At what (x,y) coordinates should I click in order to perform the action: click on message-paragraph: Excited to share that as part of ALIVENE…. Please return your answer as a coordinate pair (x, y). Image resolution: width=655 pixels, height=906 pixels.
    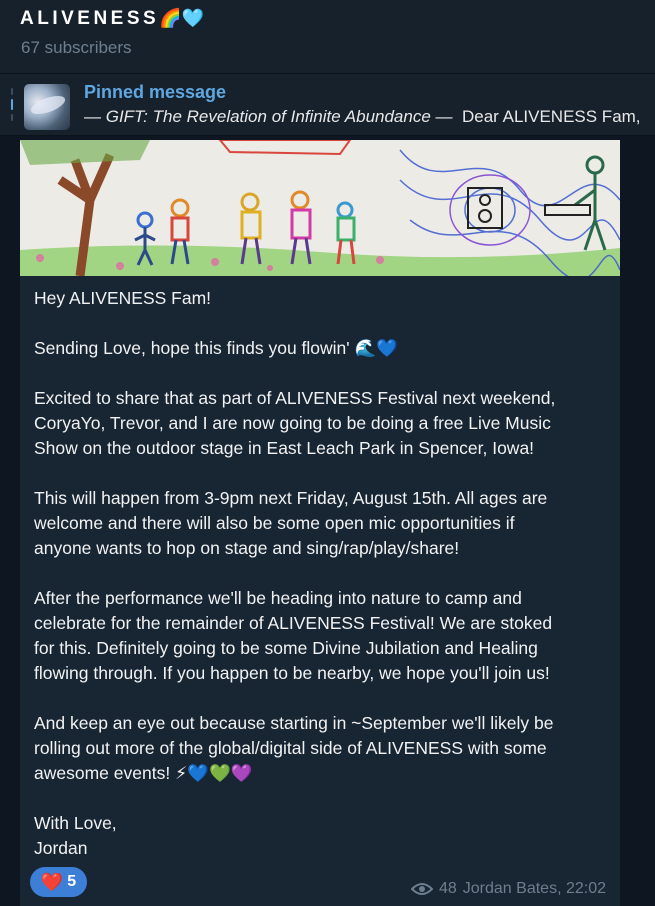
    Looking at the image, I should click on (324, 423).